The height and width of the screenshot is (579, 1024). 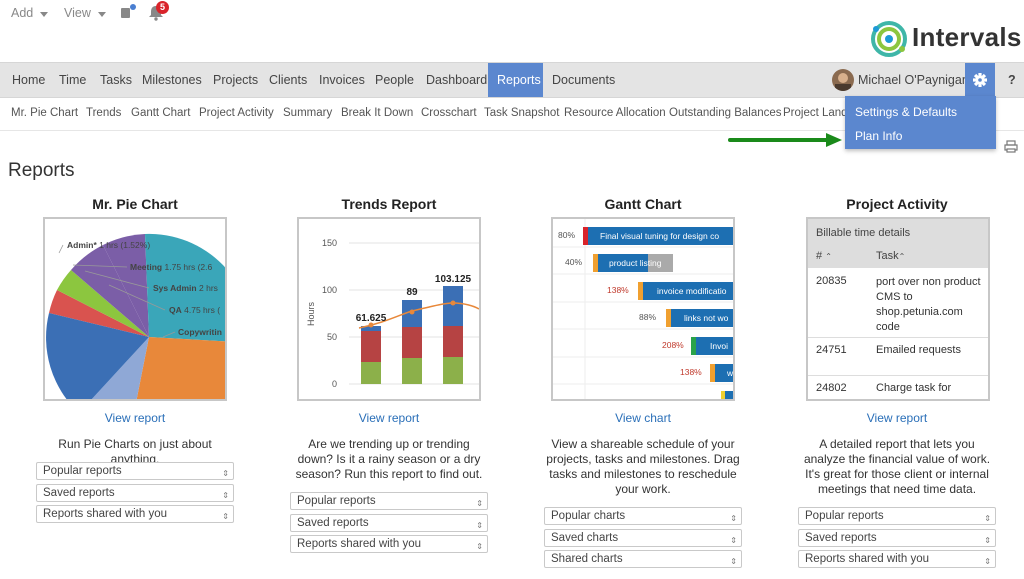 What do you see at coordinates (967, 37) in the screenshot?
I see `brand-name: Intervals` at bounding box center [967, 37].